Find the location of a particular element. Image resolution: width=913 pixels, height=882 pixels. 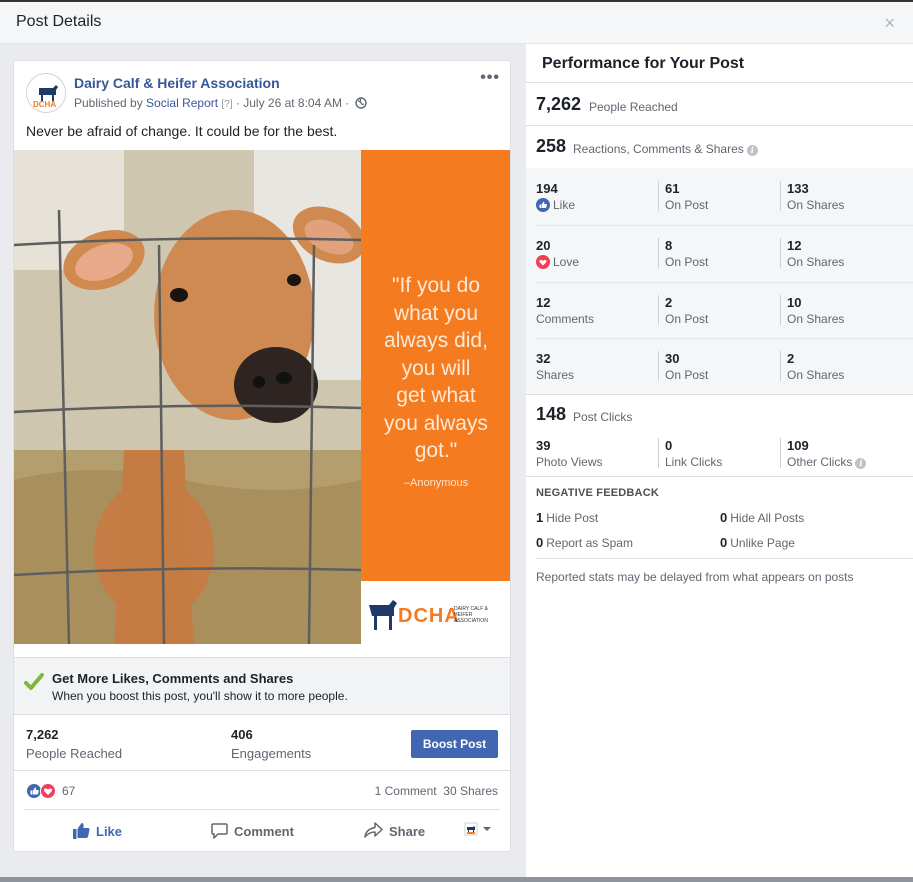

like-button: Like is located at coordinates (97, 830).